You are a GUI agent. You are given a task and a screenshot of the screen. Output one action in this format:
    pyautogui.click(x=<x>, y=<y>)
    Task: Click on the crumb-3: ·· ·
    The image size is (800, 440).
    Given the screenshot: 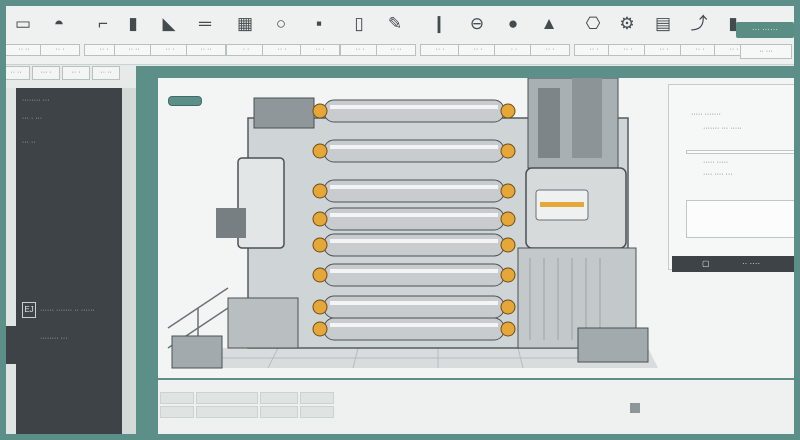 What is the action you would take?
    pyautogui.click(x=76, y=73)
    